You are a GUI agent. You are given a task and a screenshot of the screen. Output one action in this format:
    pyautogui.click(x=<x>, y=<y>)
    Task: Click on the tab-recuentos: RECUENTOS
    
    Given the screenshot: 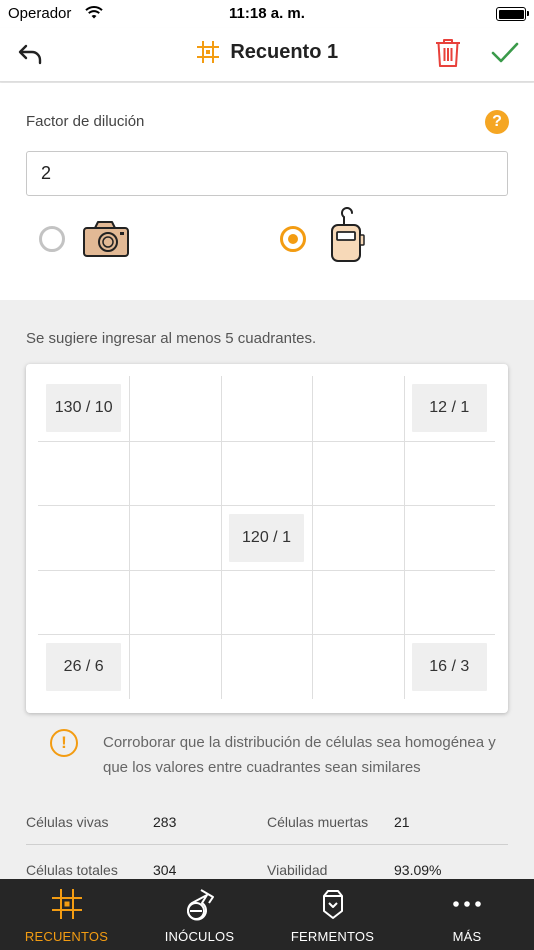 What is the action you would take?
    pyautogui.click(x=66, y=914)
    